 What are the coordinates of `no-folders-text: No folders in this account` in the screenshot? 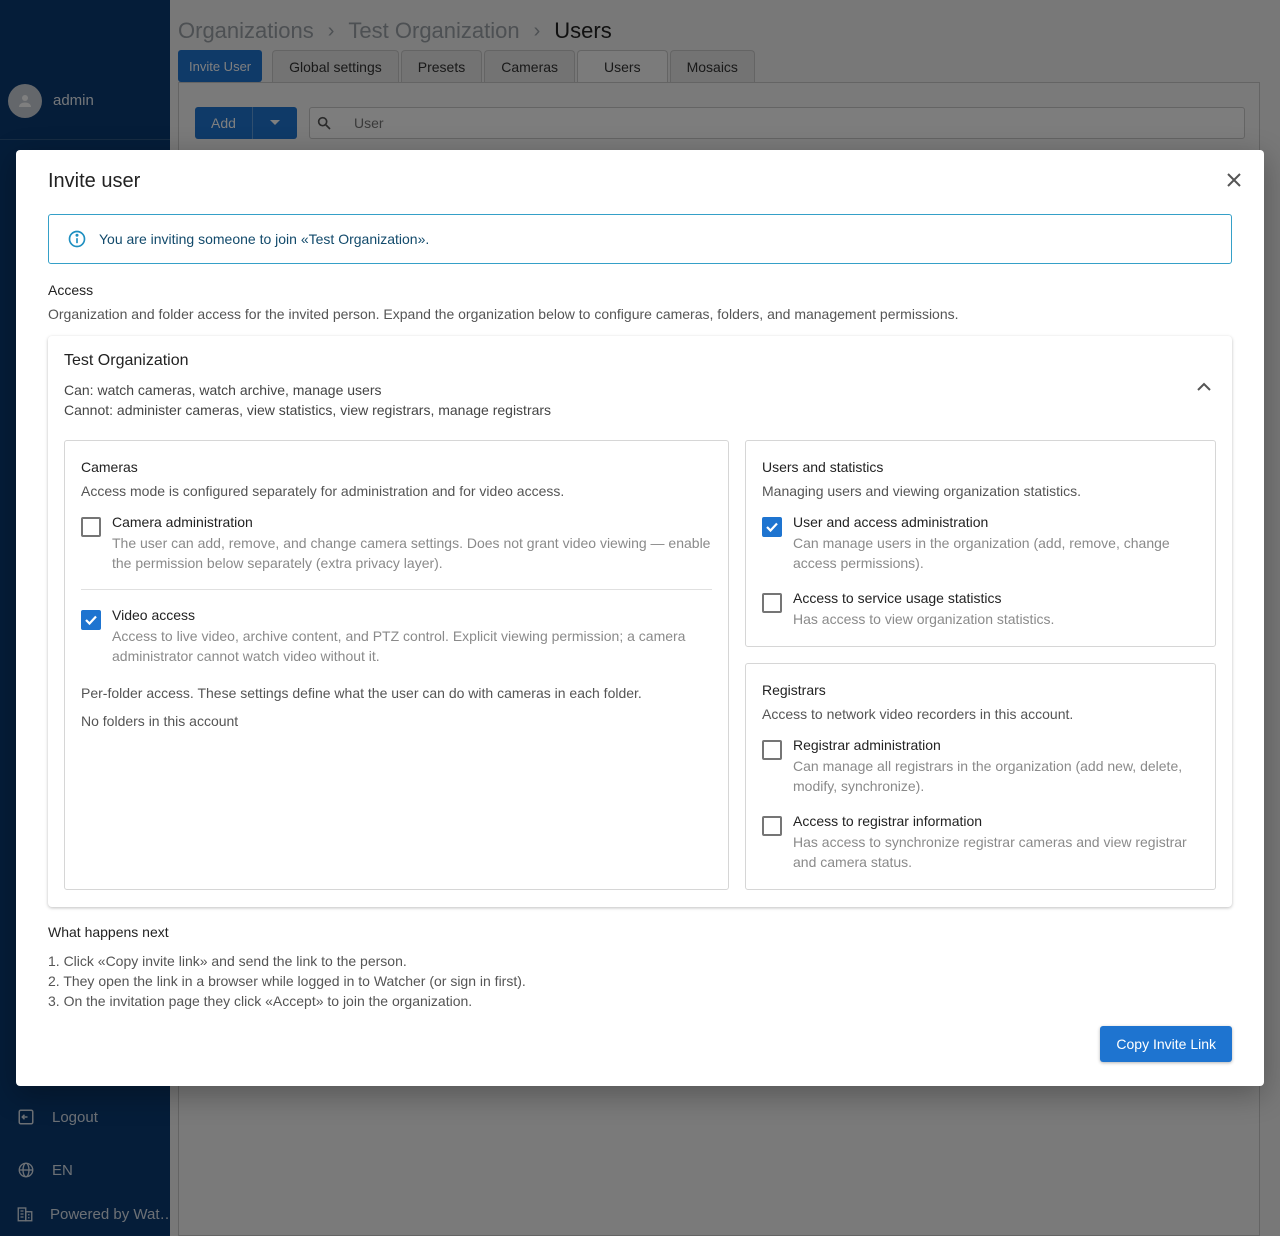 It's located at (160, 721).